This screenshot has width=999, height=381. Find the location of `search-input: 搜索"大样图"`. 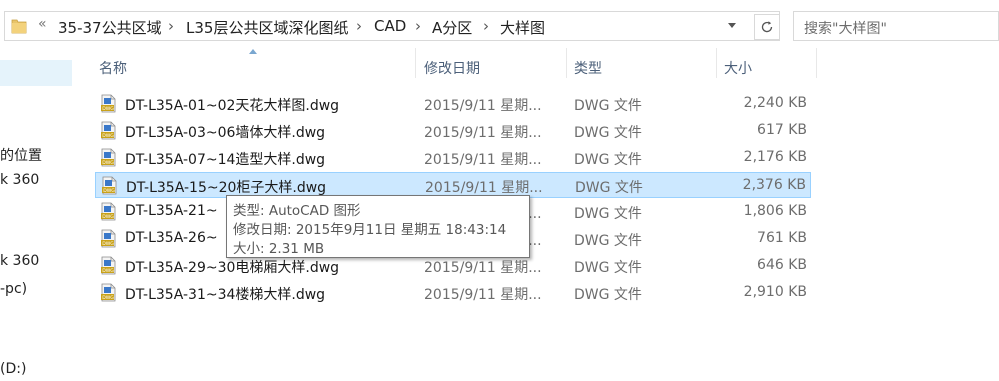

search-input: 搜索"大样图" is located at coordinates (896, 26).